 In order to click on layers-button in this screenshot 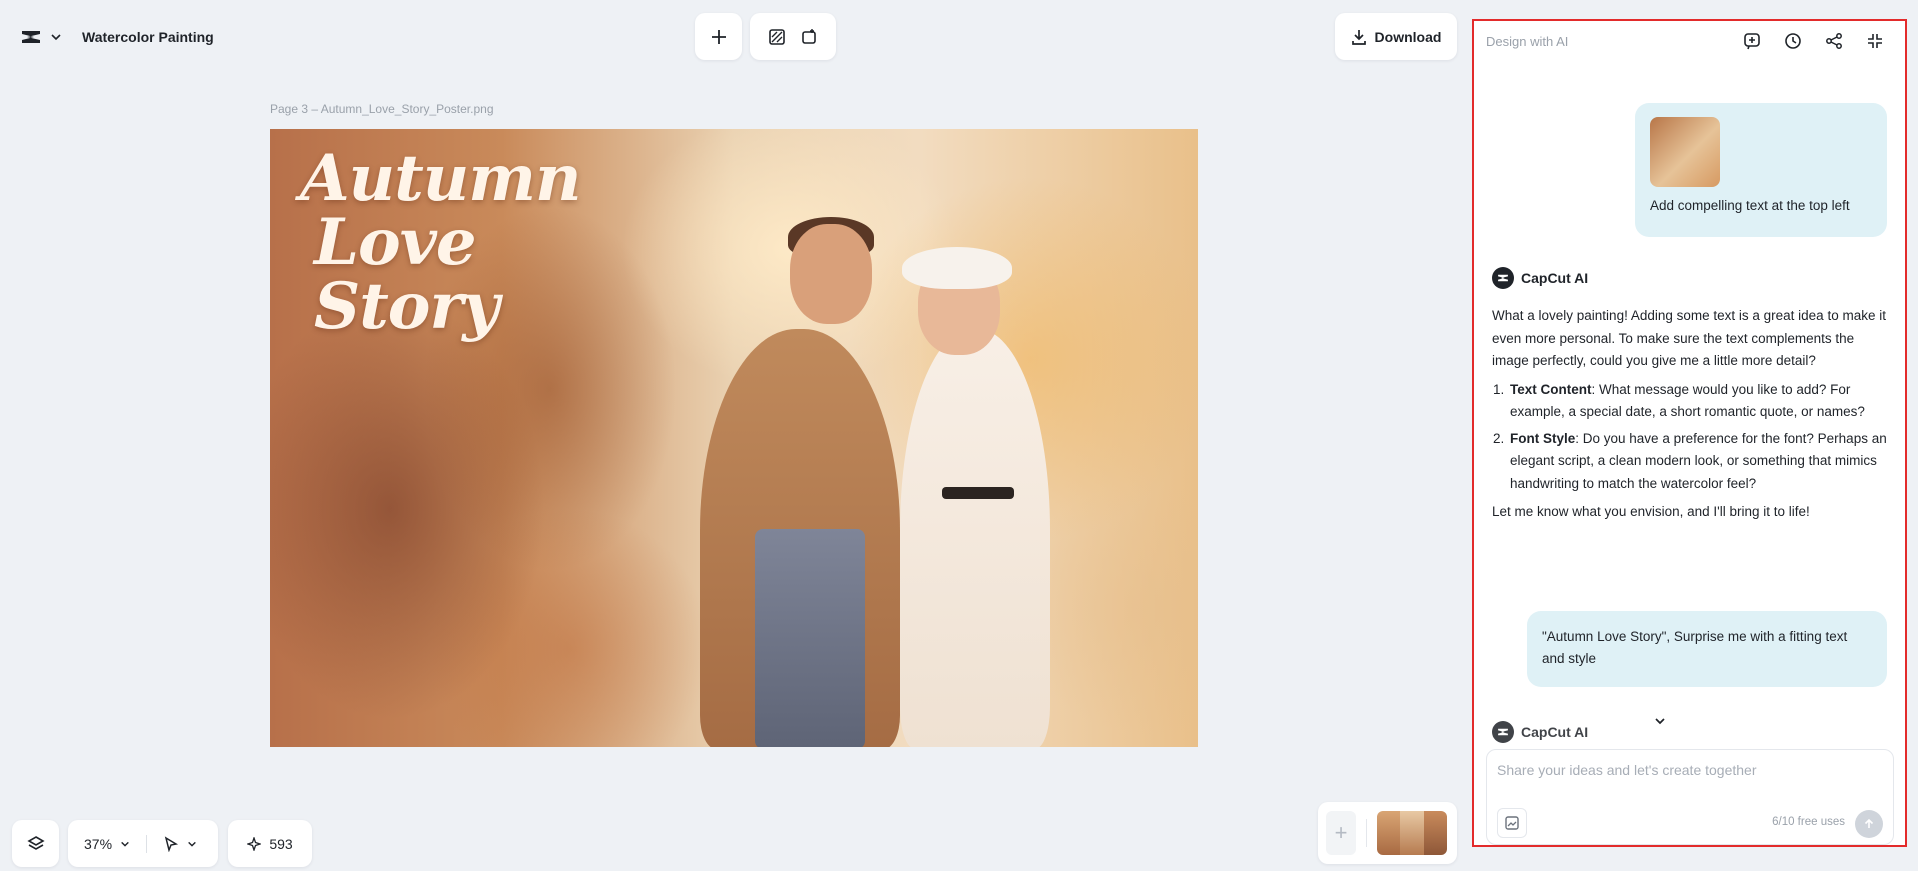, I will do `click(35, 843)`.